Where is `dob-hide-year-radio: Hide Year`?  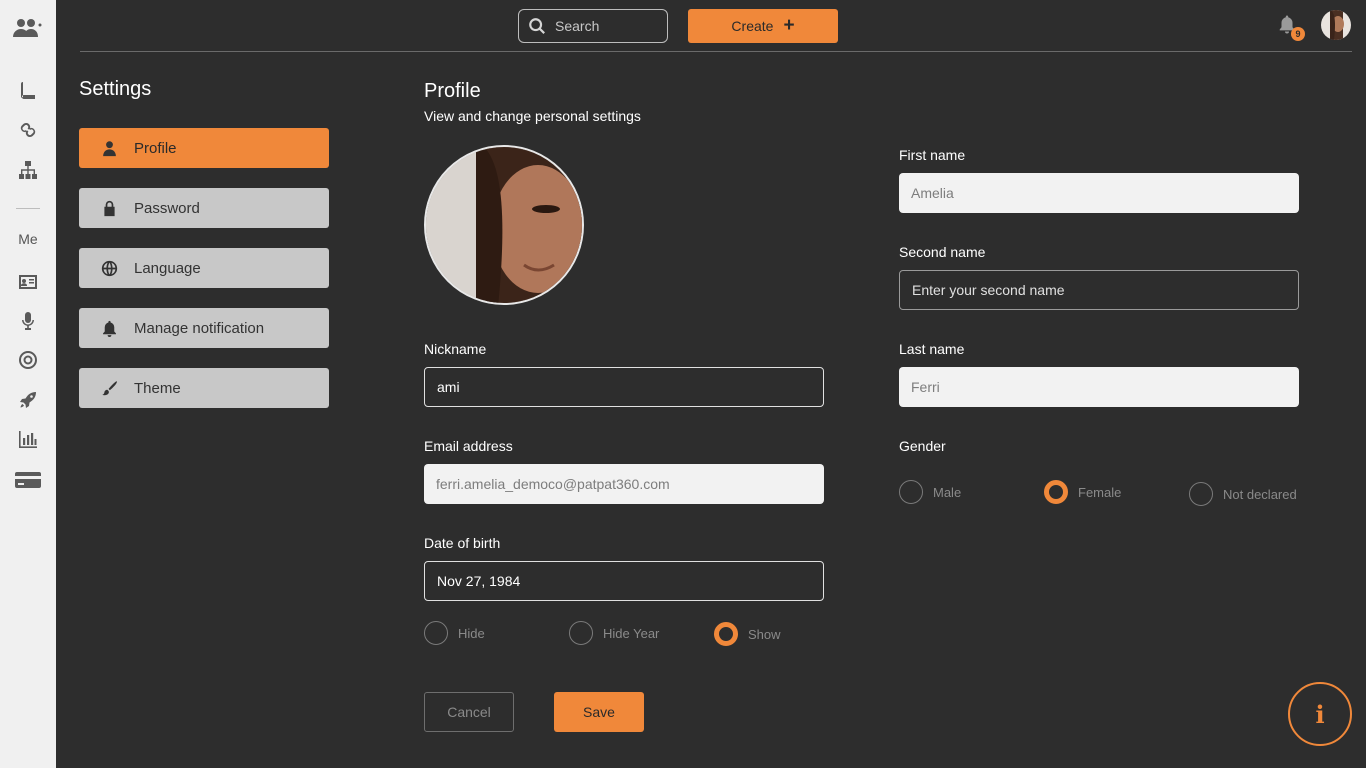 dob-hide-year-radio: Hide Year is located at coordinates (614, 633).